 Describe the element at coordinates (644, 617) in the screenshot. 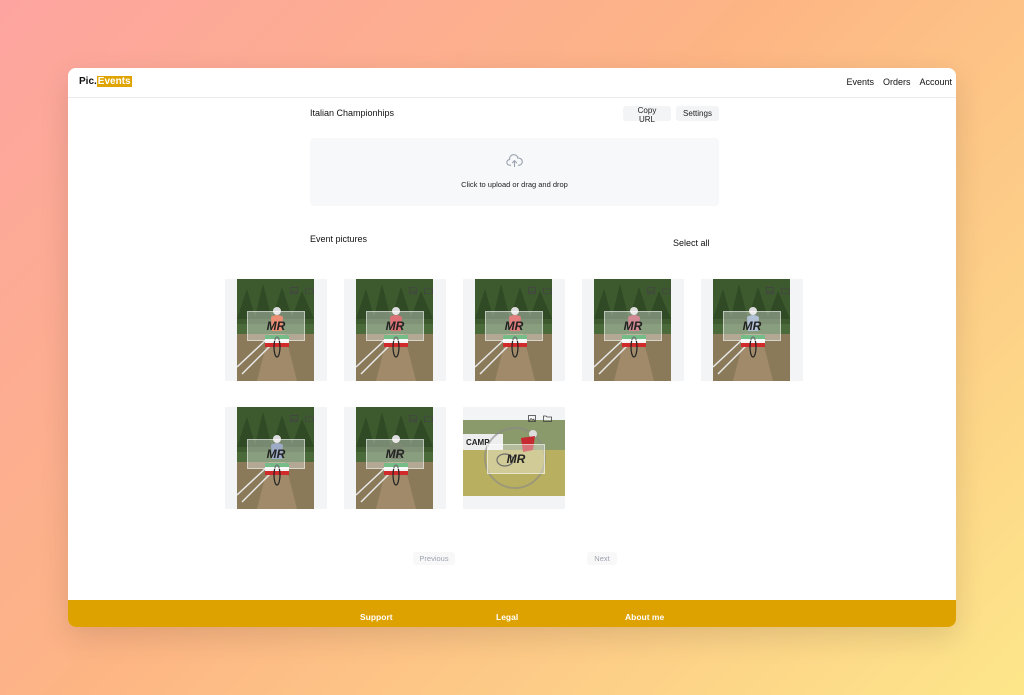

I see `footer-about-link: About me` at that location.